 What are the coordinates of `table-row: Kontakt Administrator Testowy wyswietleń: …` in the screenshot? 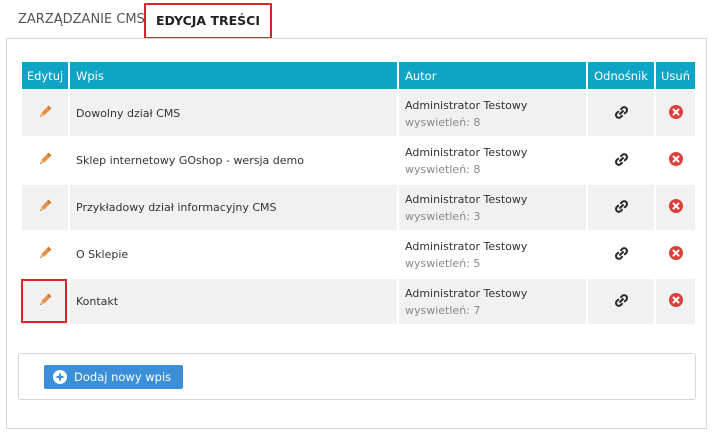 It's located at (358, 301).